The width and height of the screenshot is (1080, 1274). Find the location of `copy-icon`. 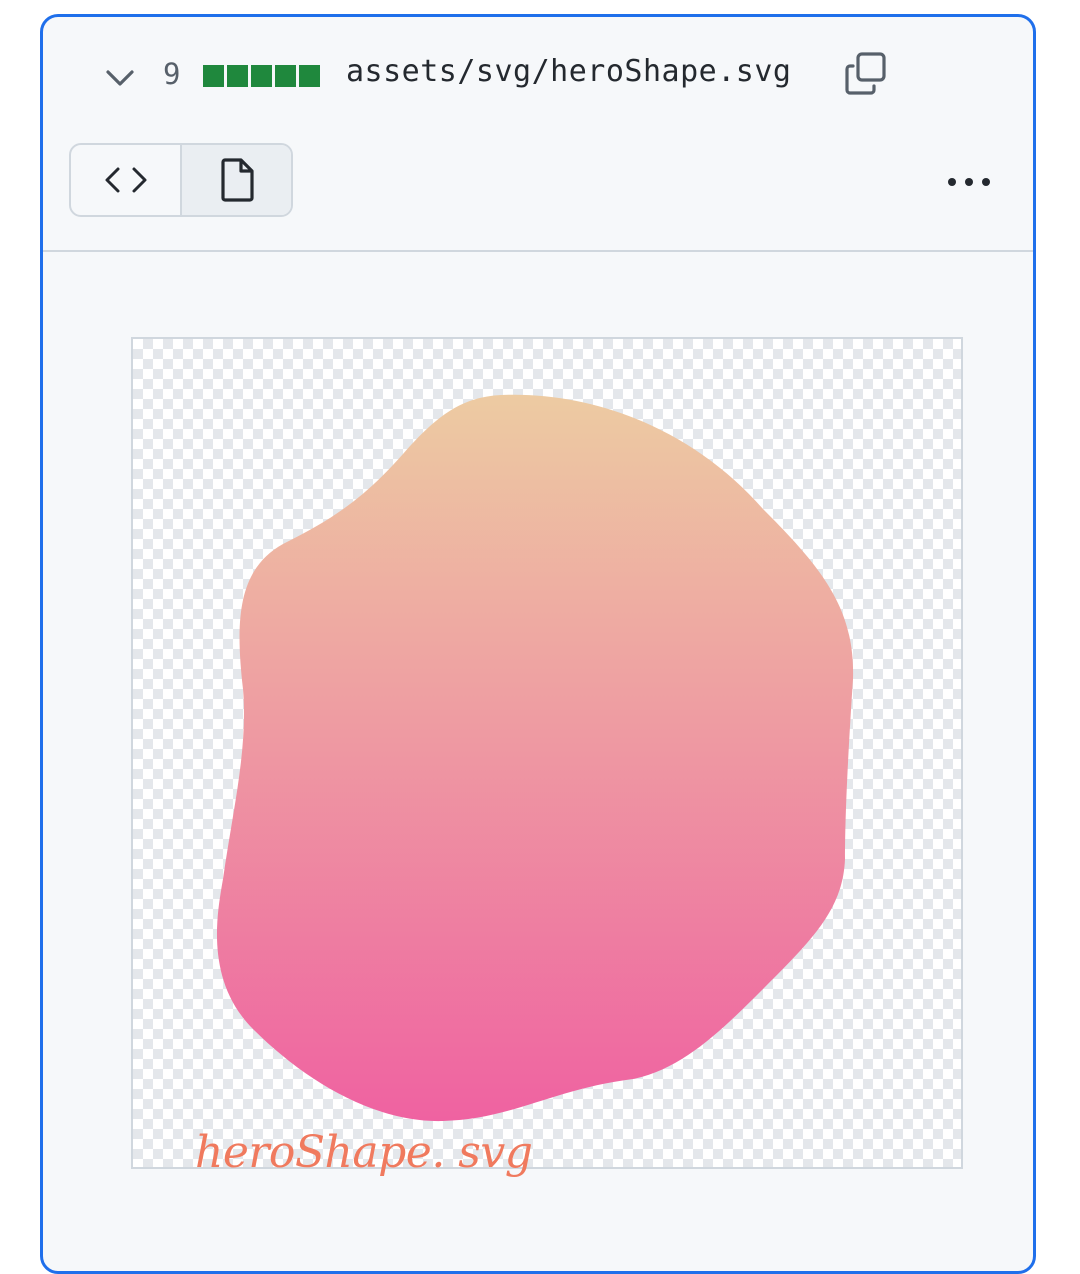

copy-icon is located at coordinates (866, 74).